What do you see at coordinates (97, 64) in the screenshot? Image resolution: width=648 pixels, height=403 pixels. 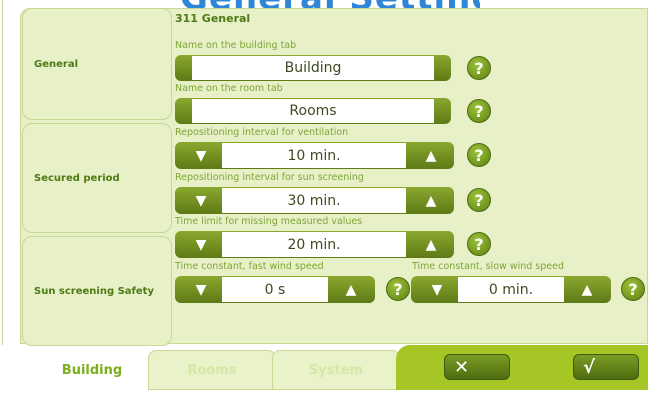 I see `sidebar-item-general: General` at bounding box center [97, 64].